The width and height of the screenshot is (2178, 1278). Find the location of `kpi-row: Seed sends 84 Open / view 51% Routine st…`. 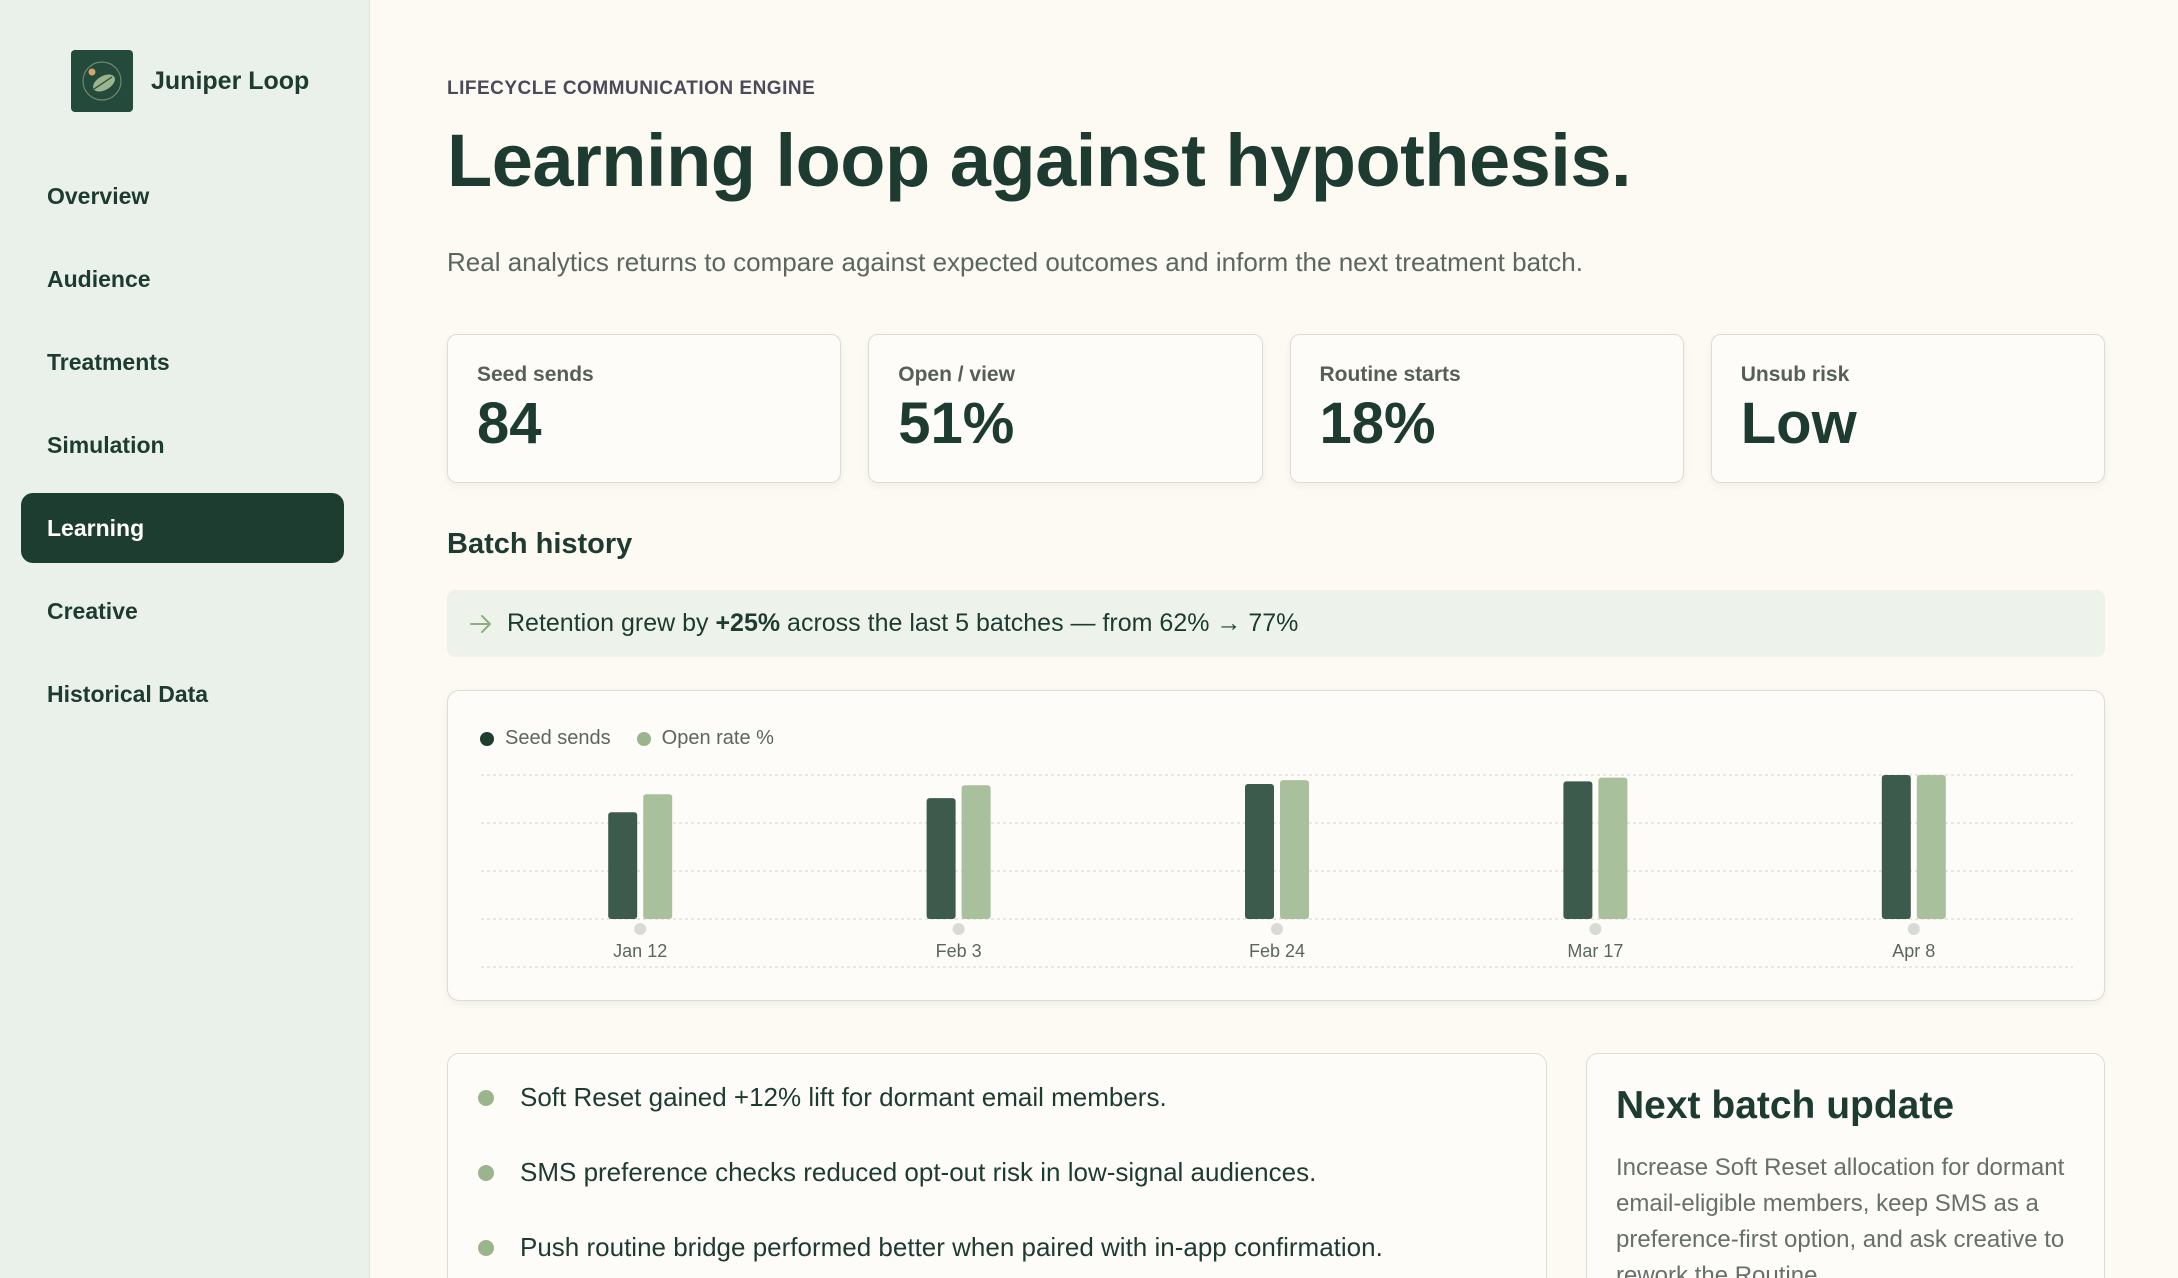

kpi-row: Seed sends 84 Open / view 51% Routine st… is located at coordinates (1276, 408).